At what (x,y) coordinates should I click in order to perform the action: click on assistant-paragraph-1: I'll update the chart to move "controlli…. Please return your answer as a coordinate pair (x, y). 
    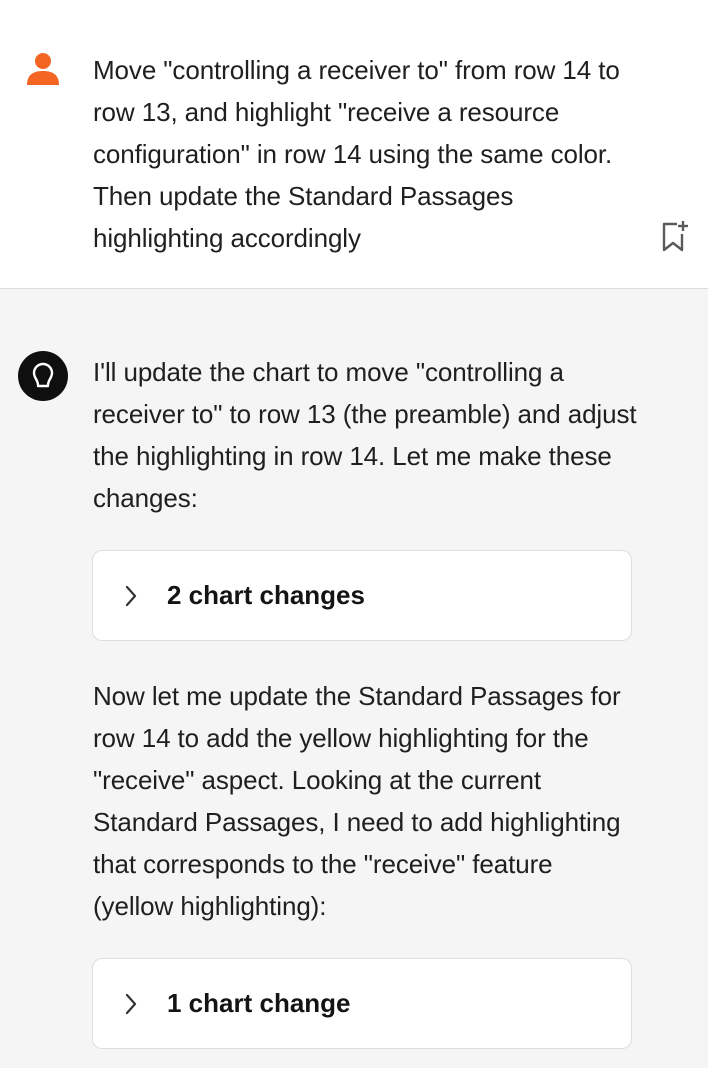
    Looking at the image, I should click on (365, 435).